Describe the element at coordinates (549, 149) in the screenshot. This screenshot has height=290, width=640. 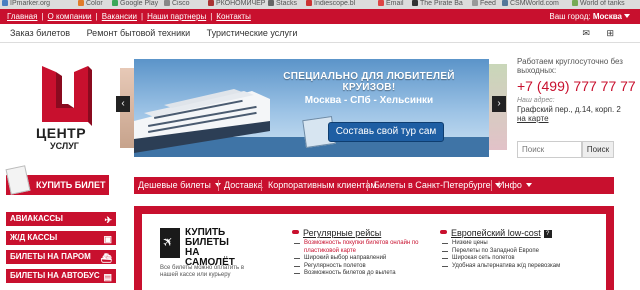
I see `search-input` at that location.